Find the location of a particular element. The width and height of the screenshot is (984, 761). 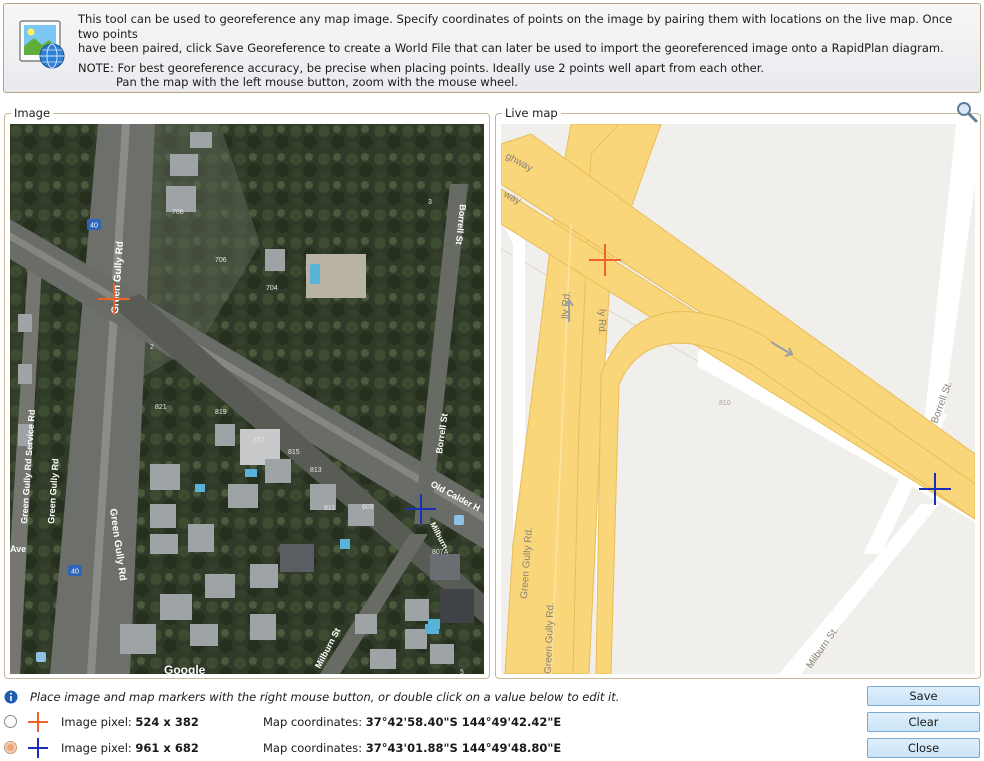

live-map-group-title: Live map is located at coordinates (531, 113).